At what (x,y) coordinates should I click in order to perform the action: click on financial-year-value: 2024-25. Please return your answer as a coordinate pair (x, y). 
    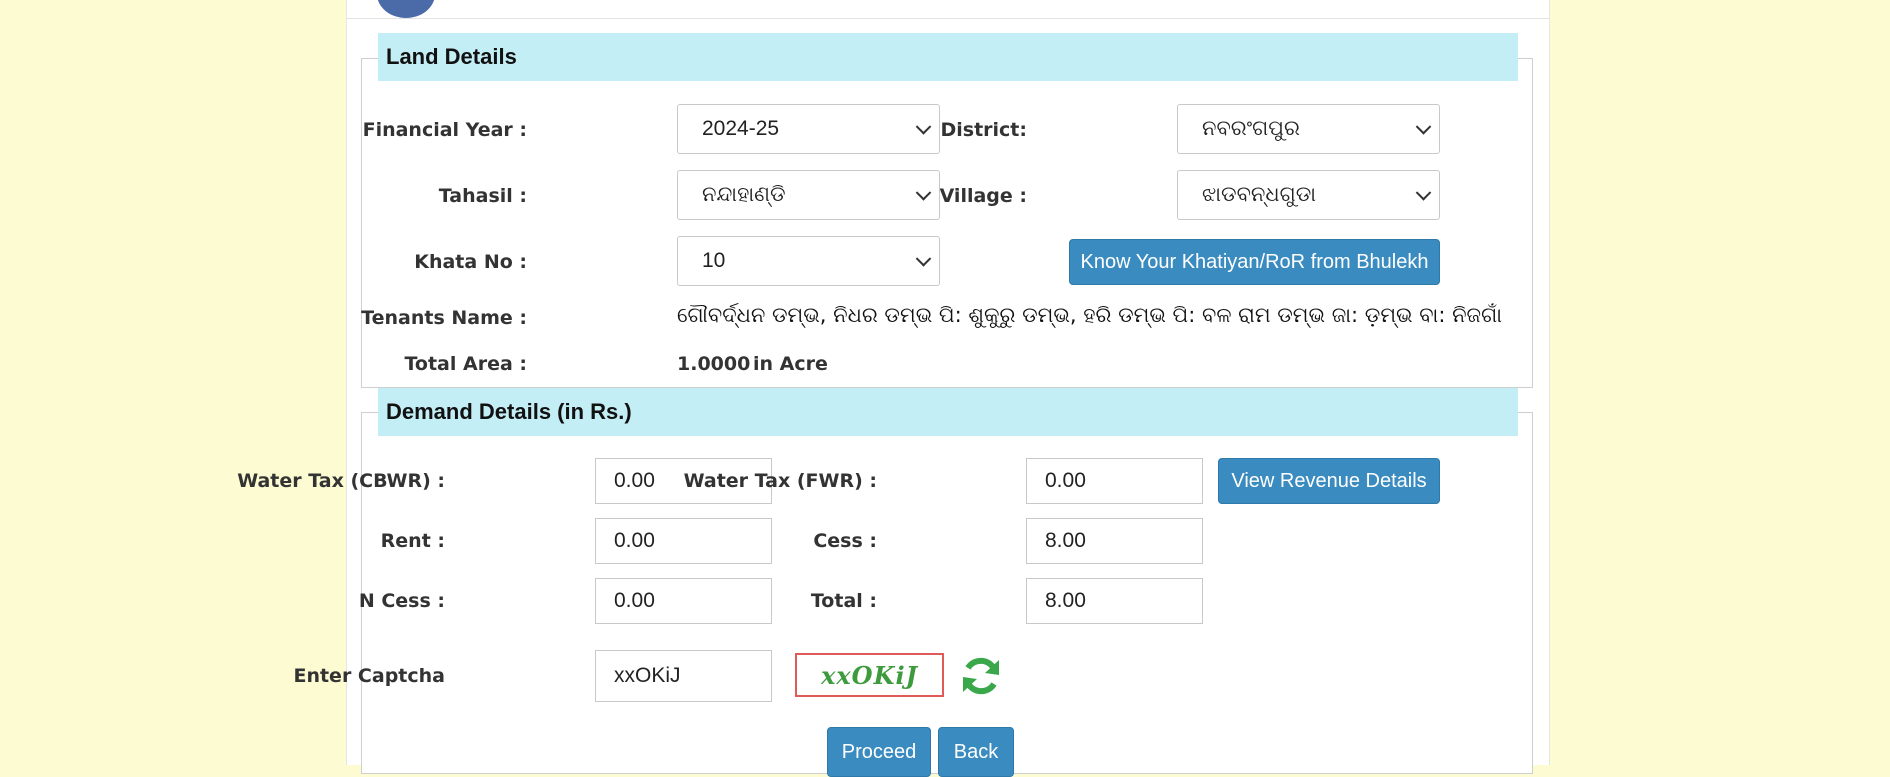
    Looking at the image, I should click on (741, 128).